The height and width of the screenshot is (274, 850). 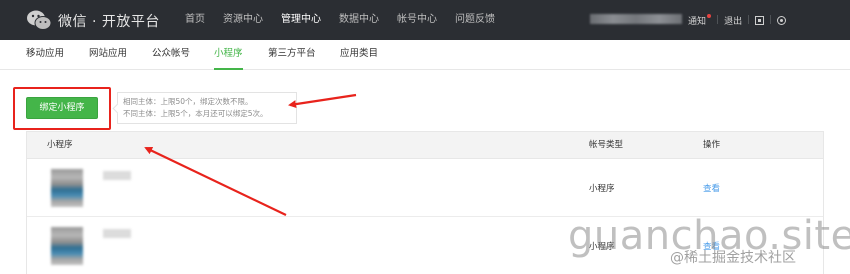 I want to click on column-header-account-type: 帐号类型, so click(x=606, y=145).